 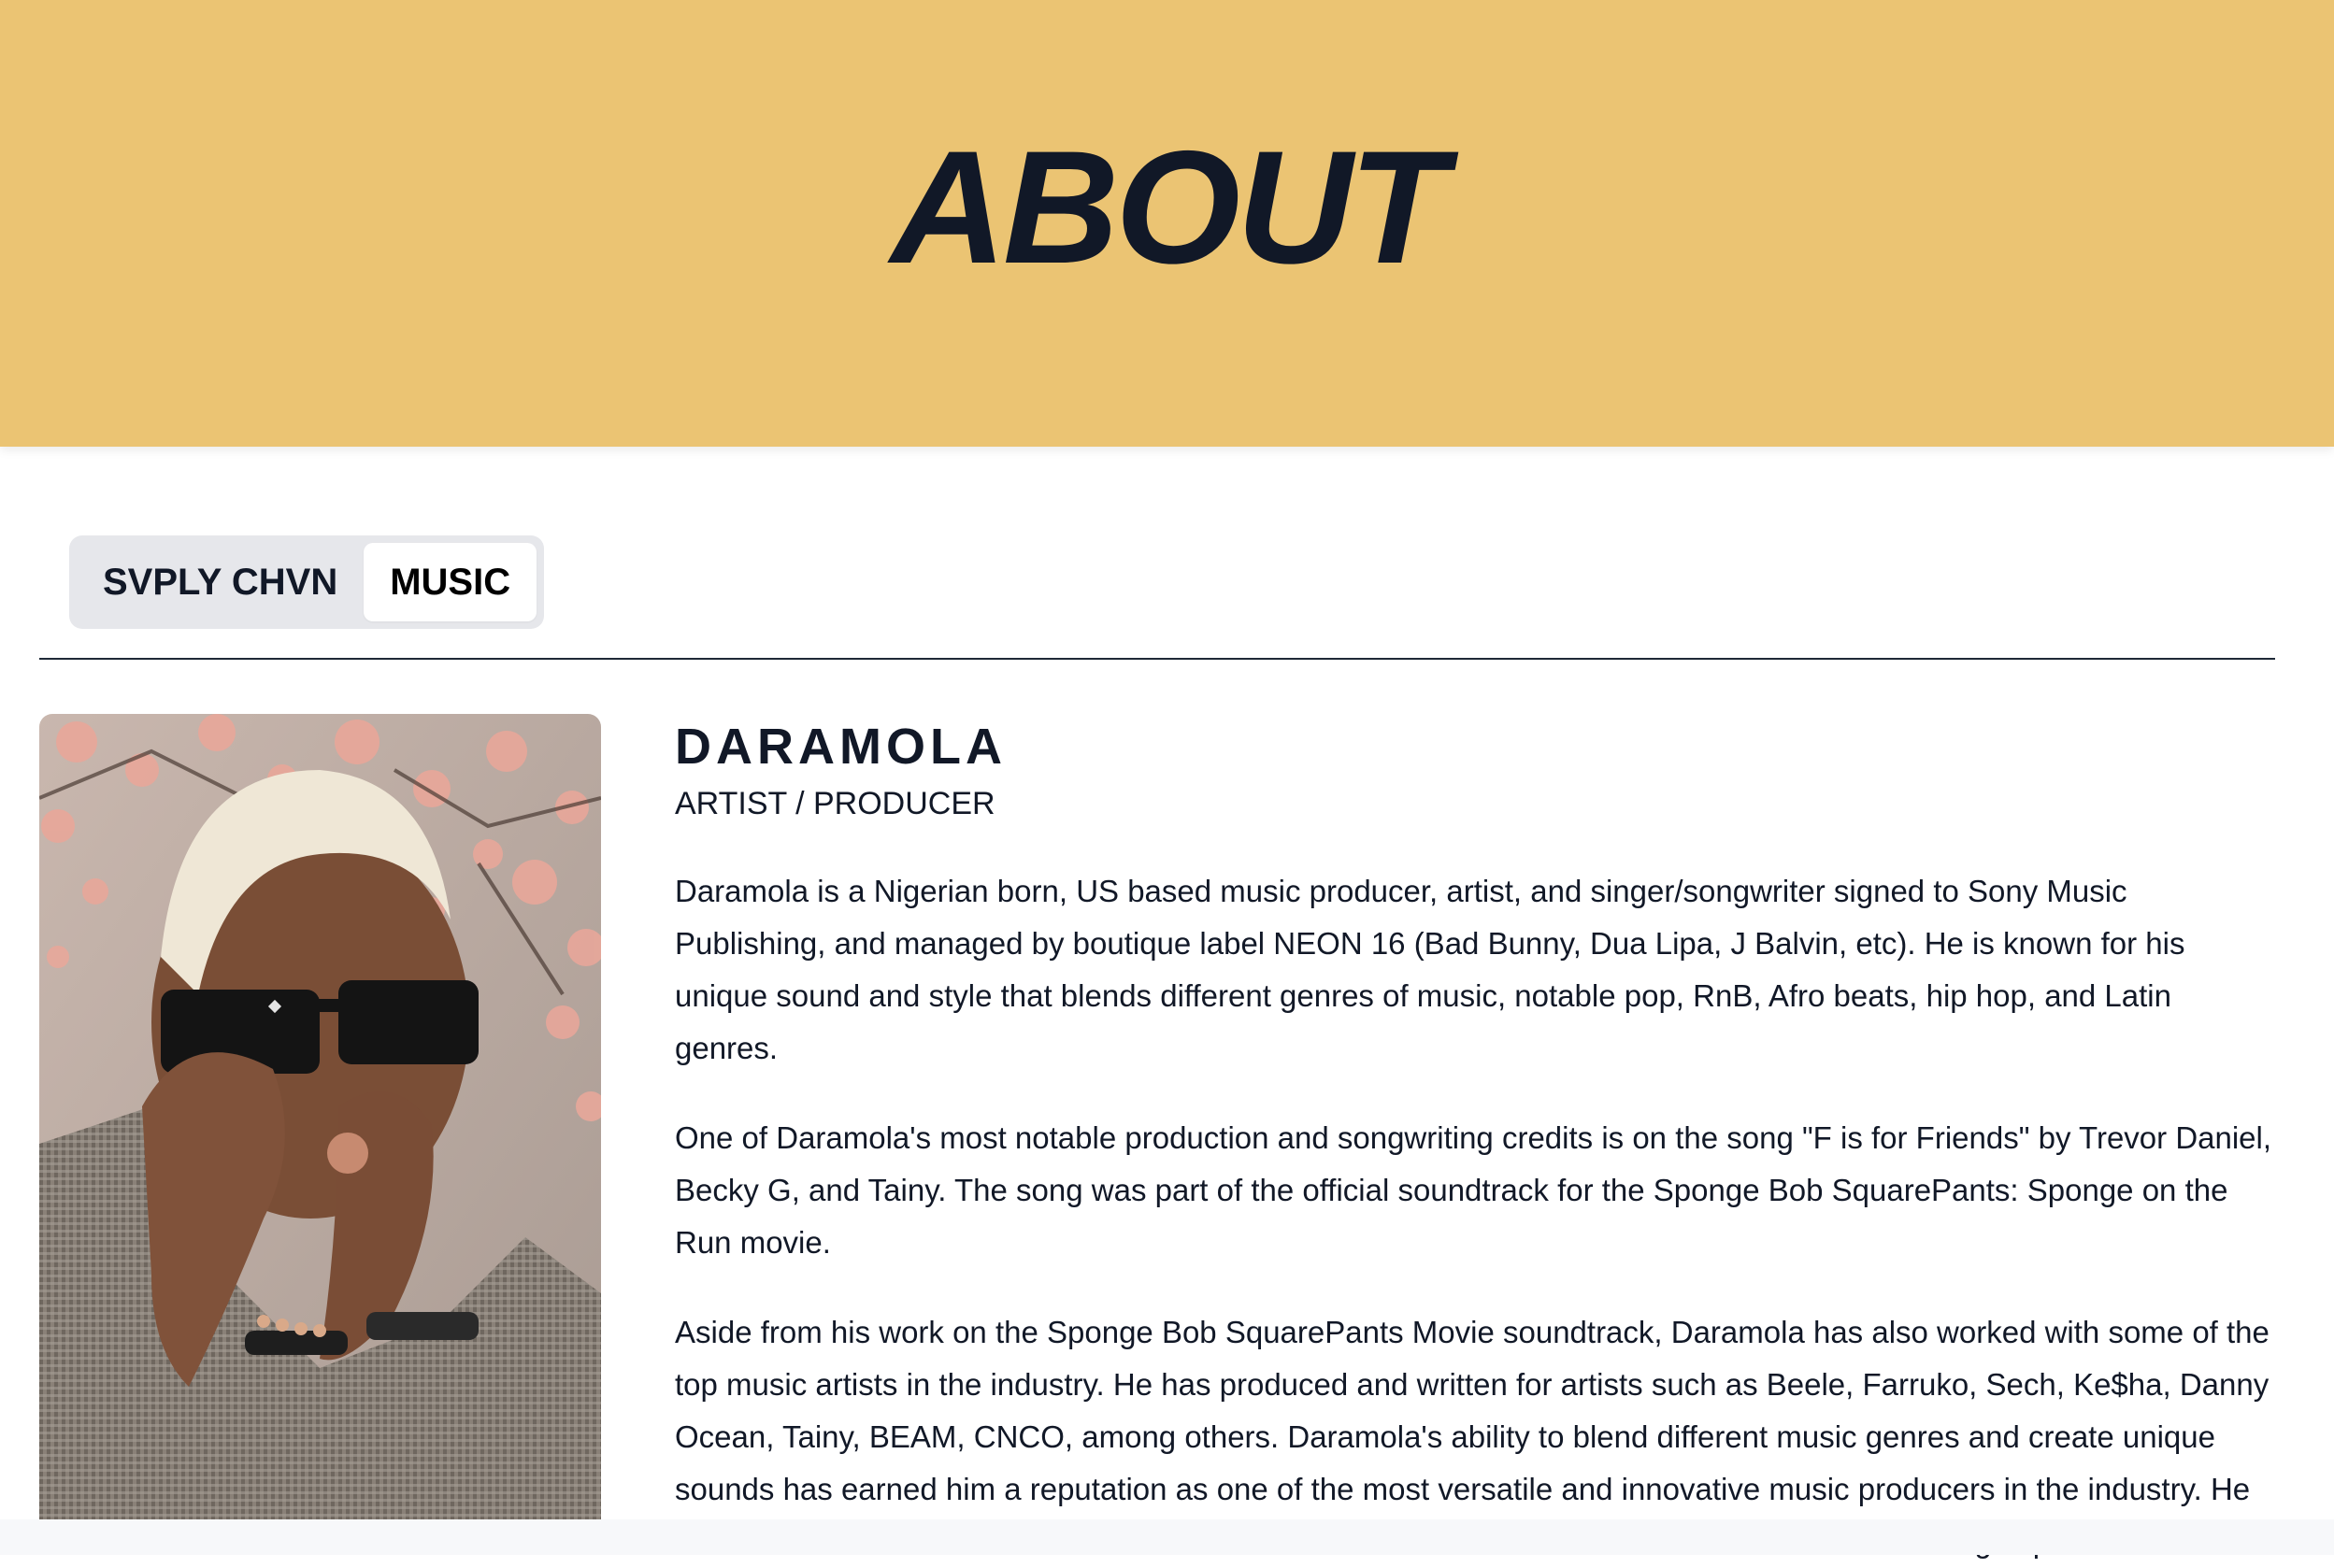 What do you see at coordinates (841, 747) in the screenshot?
I see `artist-name: DARAMOLA` at bounding box center [841, 747].